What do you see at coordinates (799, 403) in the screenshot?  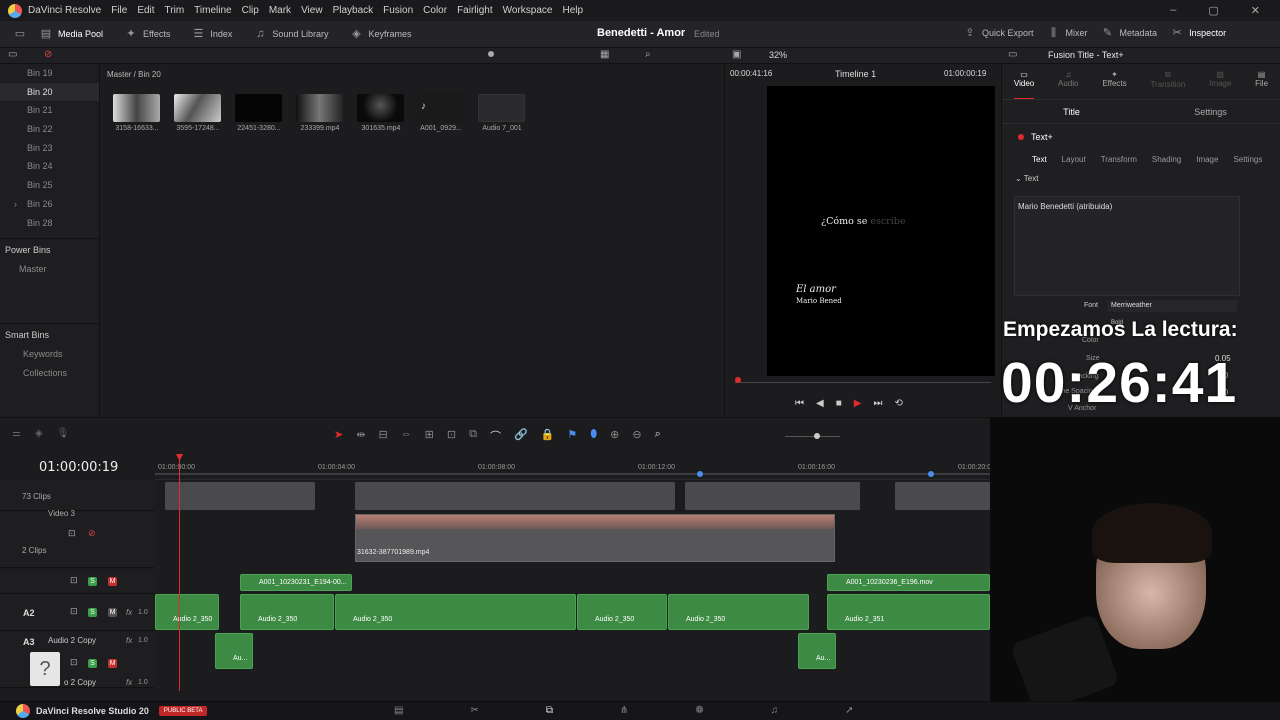 I see `jump-start-icon: ⏮` at bounding box center [799, 403].